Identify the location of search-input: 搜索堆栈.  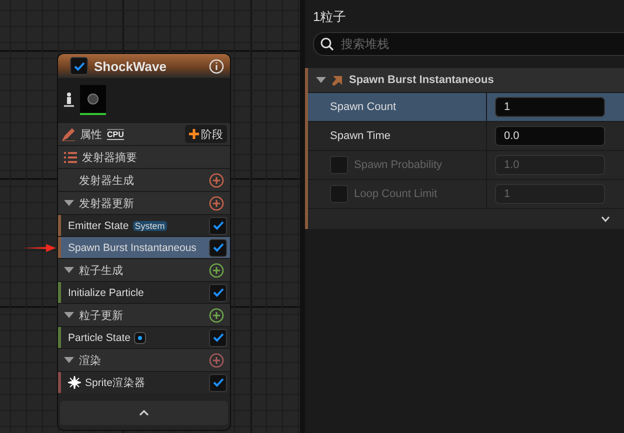
(481, 44).